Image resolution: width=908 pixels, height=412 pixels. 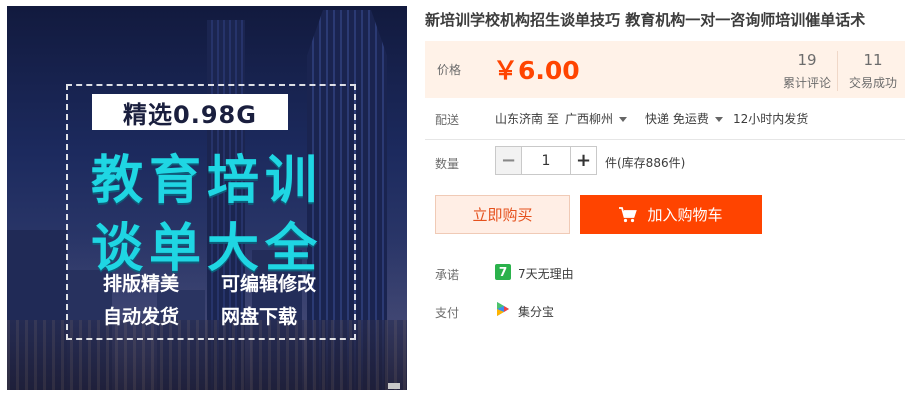 I want to click on price-panel: 价格 ￥6.00 19 累计评论 11 交易成功, so click(x=665, y=69).